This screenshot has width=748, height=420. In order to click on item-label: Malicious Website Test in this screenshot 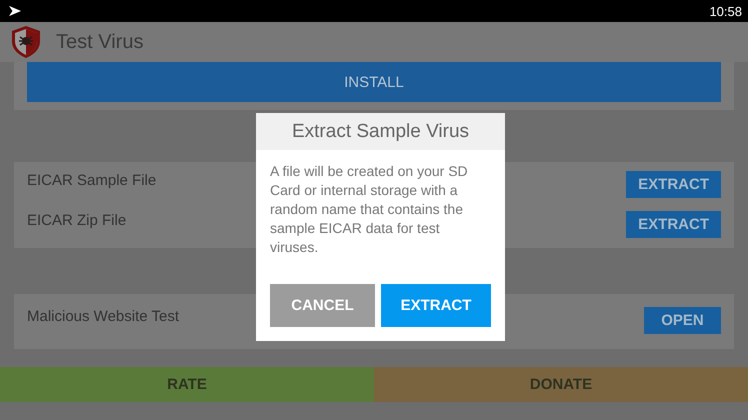, I will do `click(103, 316)`.